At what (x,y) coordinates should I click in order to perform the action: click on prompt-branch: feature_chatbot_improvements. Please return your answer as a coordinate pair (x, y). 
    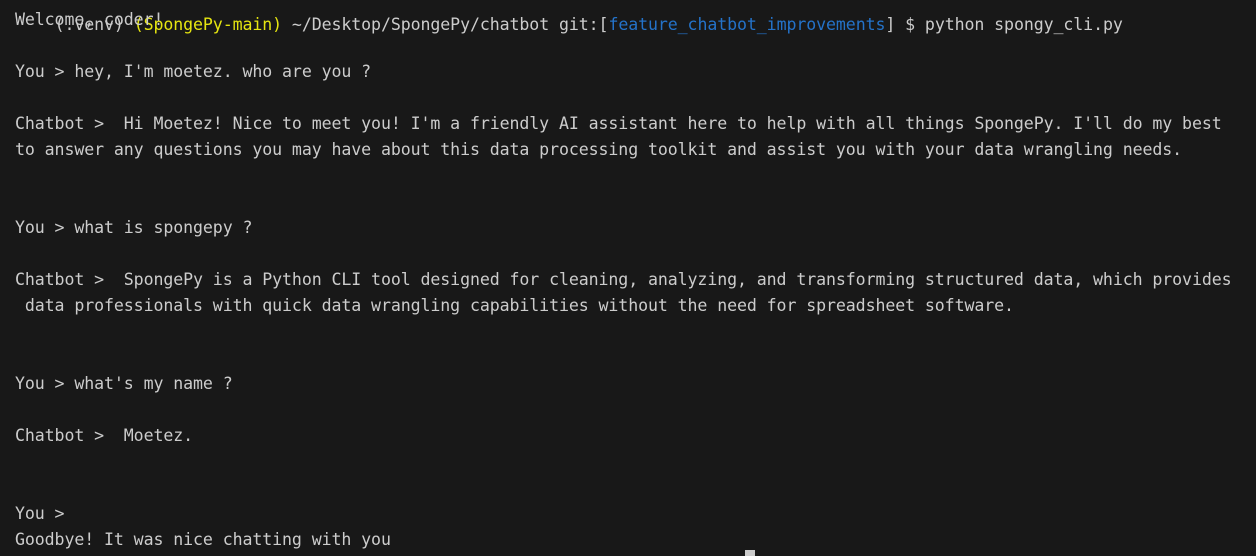
    Looking at the image, I should click on (747, 24).